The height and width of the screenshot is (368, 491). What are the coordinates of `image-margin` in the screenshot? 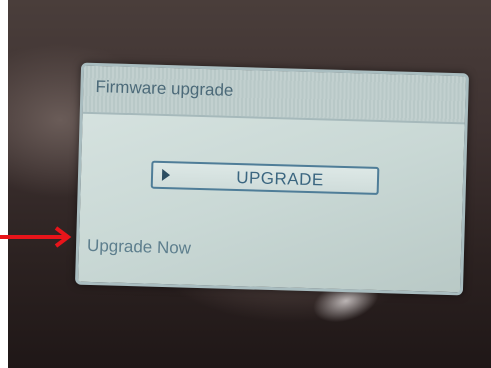 It's located at (4, 184).